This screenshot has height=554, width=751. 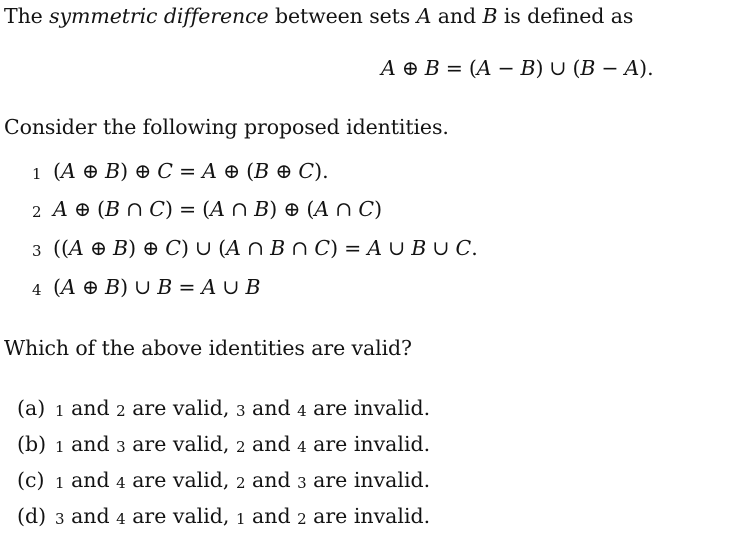 I want to click on intro-var-a: A, so click(x=424, y=16).